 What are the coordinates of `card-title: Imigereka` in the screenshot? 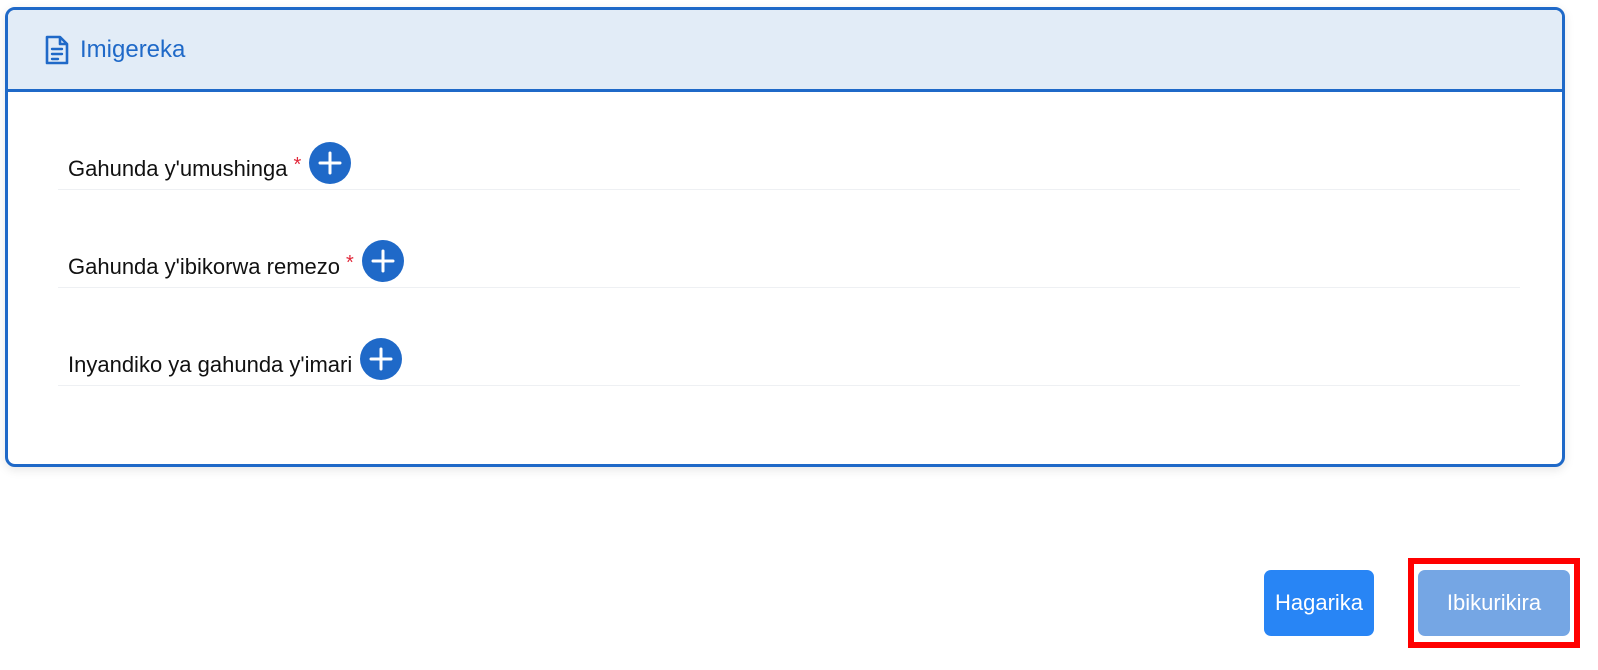 It's located at (133, 49).